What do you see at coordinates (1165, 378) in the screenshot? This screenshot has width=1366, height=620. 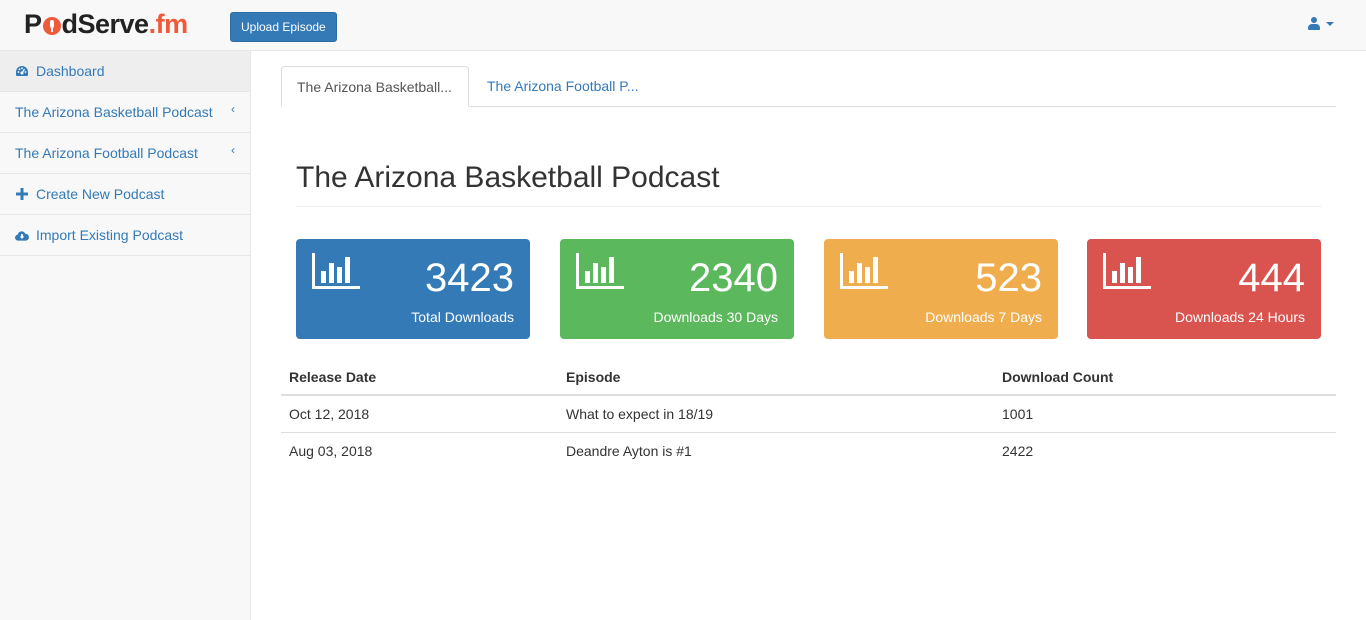 I see `column-header-download-count: Download Count` at bounding box center [1165, 378].